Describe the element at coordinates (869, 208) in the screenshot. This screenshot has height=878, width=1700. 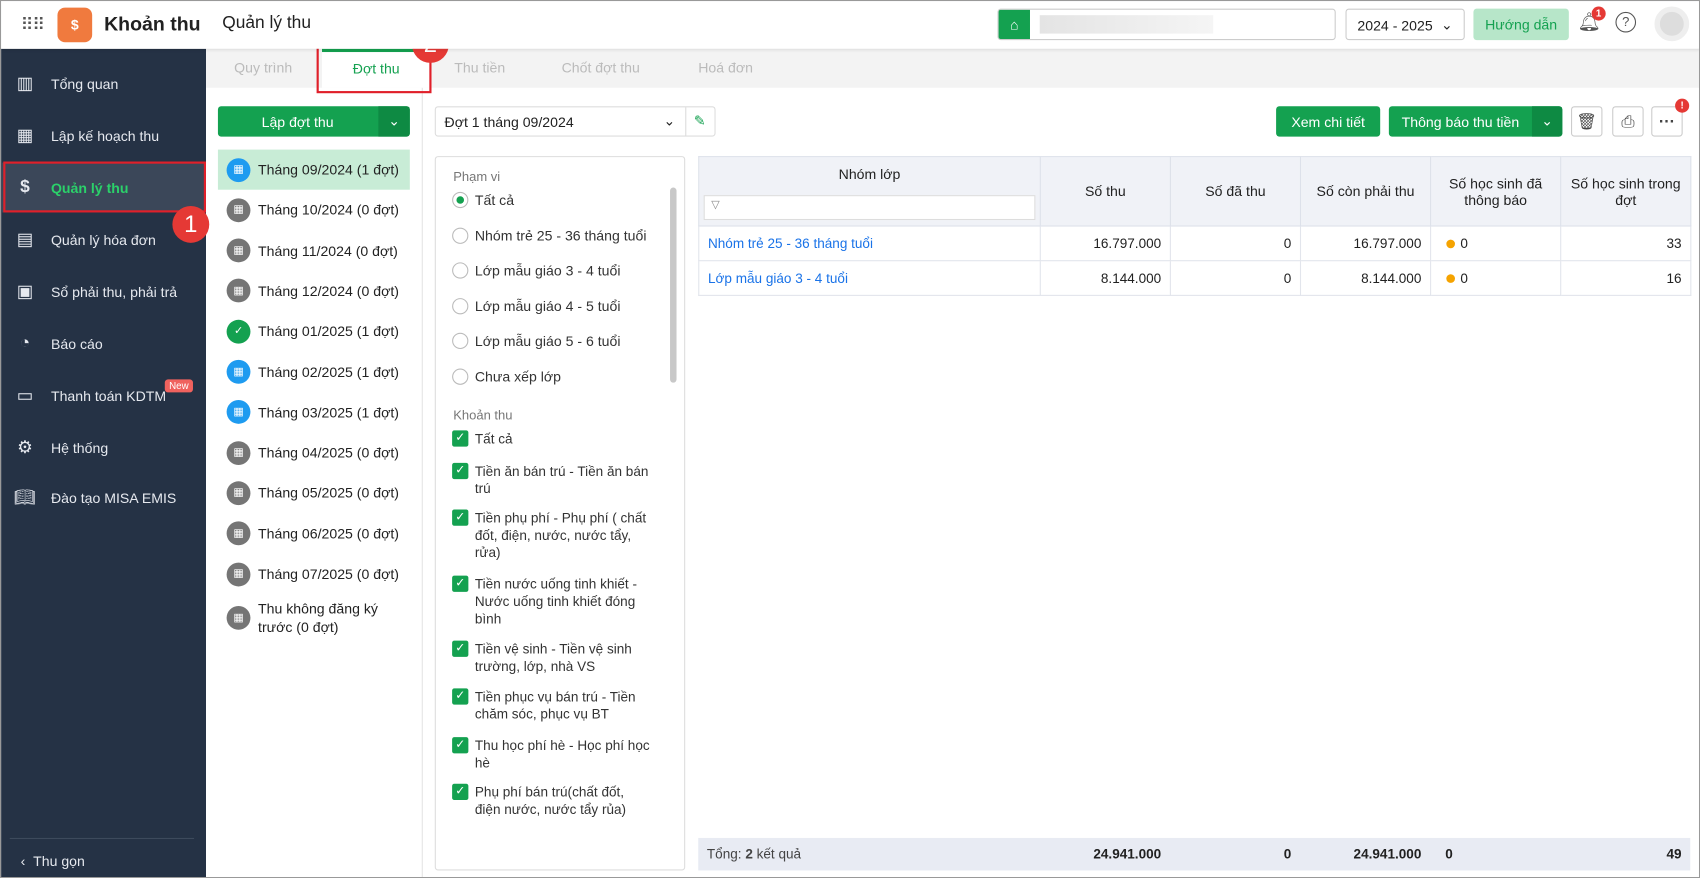
I see `group-filter-input: ▽` at that location.